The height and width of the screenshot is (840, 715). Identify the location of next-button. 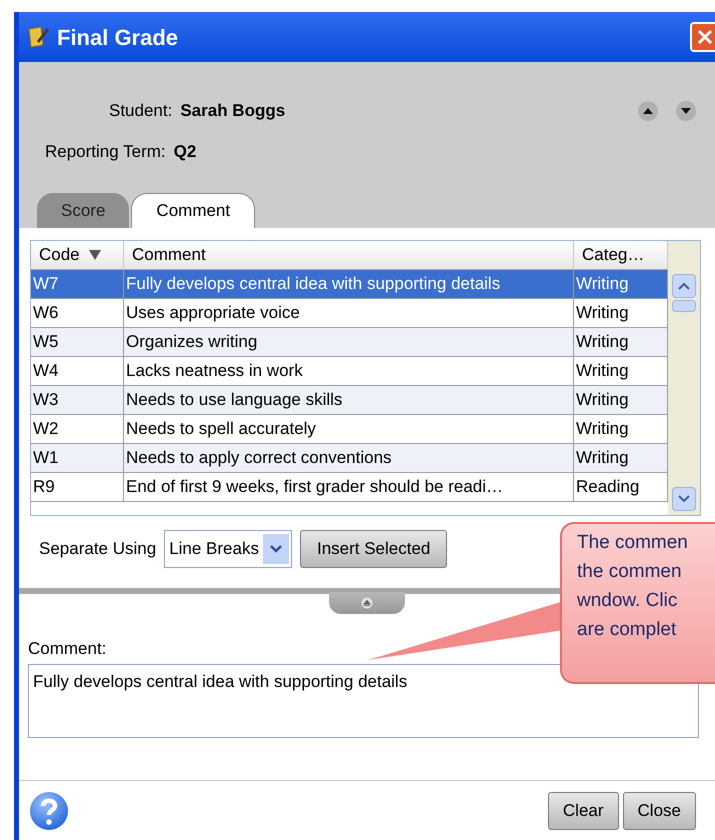
(686, 111).